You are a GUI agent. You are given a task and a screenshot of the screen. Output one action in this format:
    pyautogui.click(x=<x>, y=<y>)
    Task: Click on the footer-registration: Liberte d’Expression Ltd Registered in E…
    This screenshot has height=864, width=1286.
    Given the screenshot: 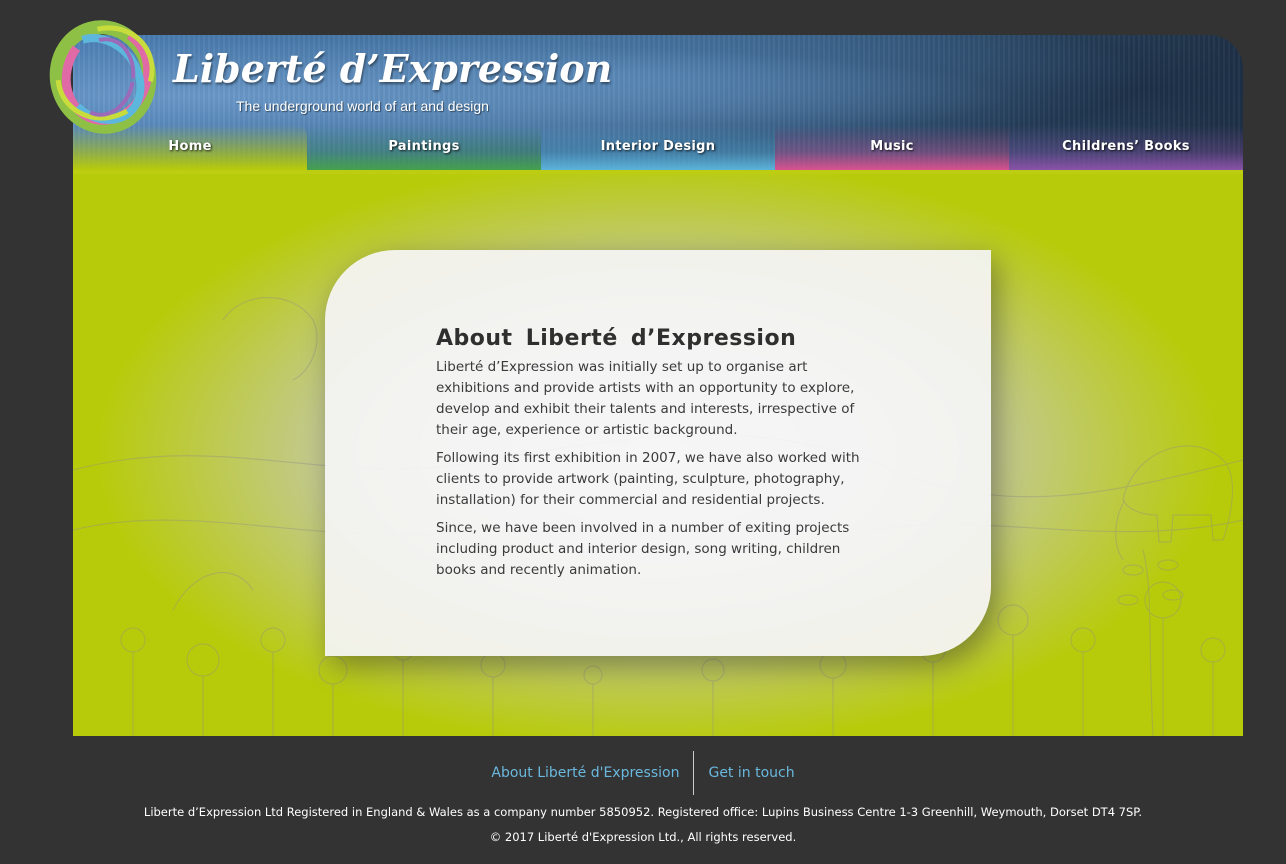 What is the action you would take?
    pyautogui.click(x=643, y=812)
    